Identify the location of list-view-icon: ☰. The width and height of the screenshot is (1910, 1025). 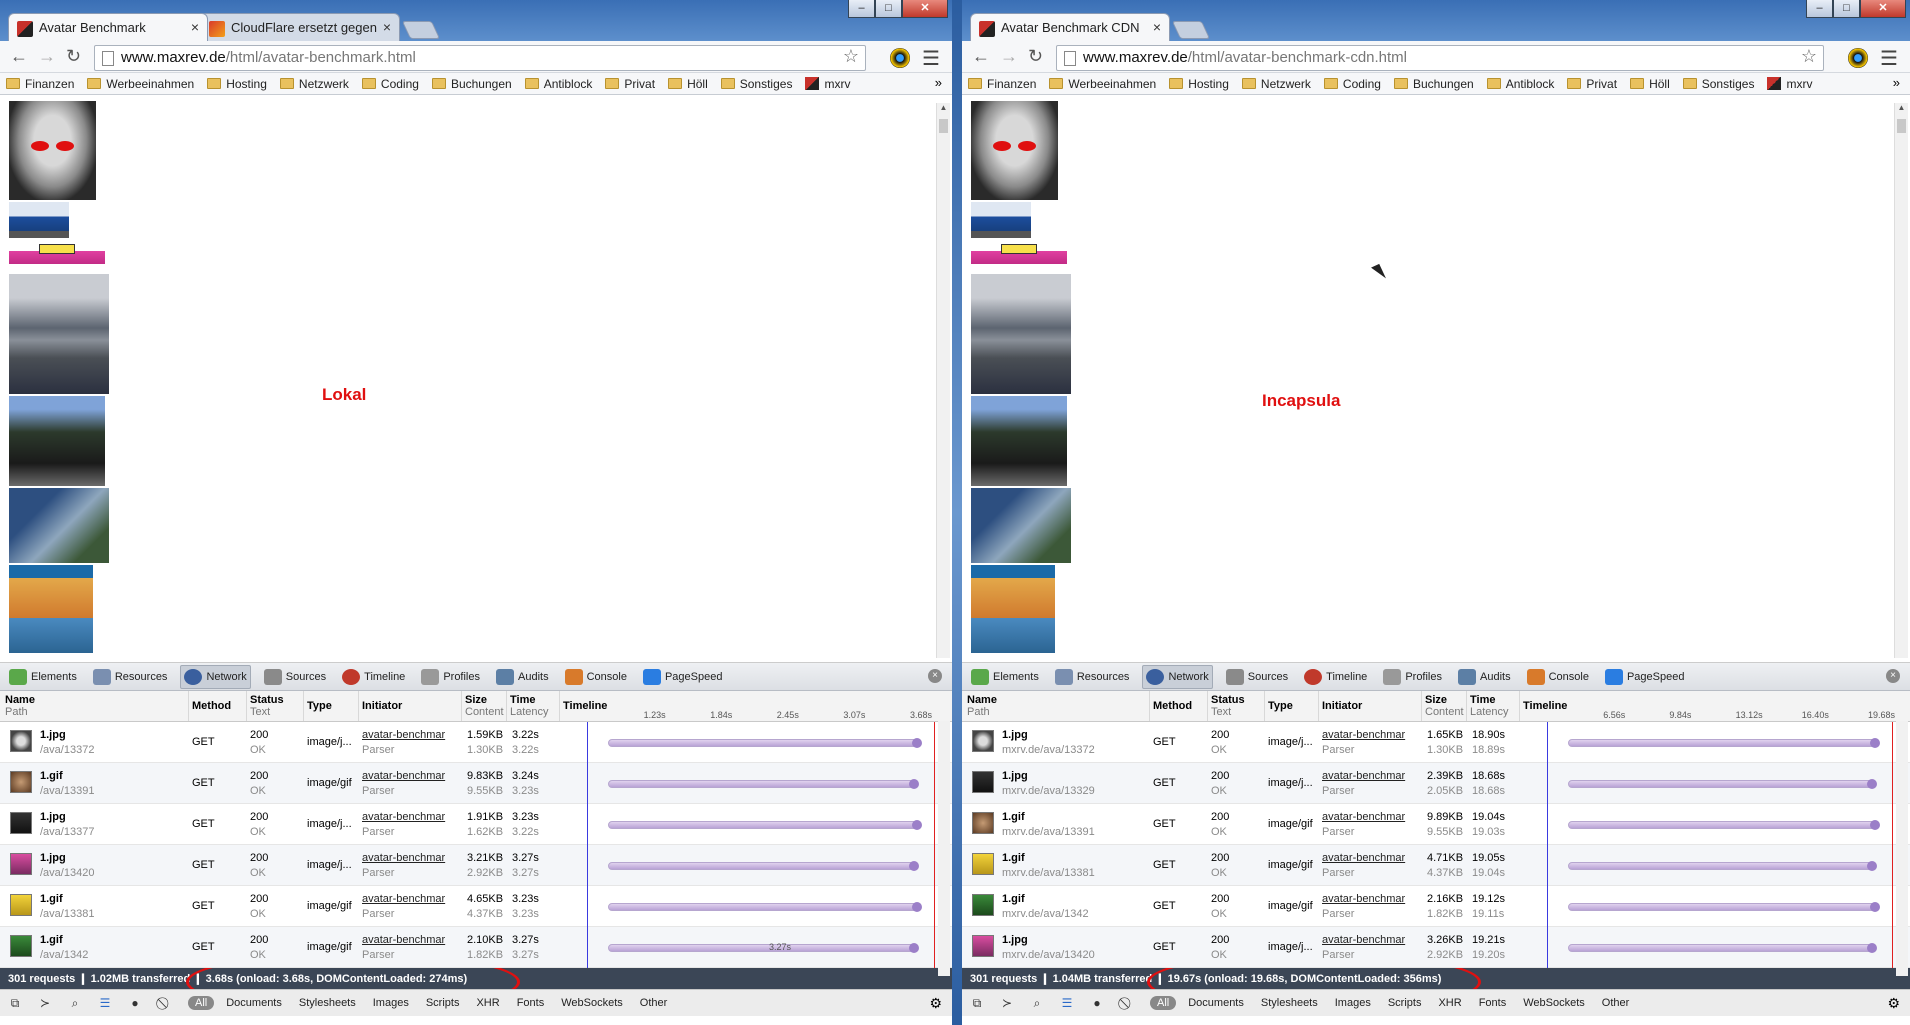
(1067, 1003).